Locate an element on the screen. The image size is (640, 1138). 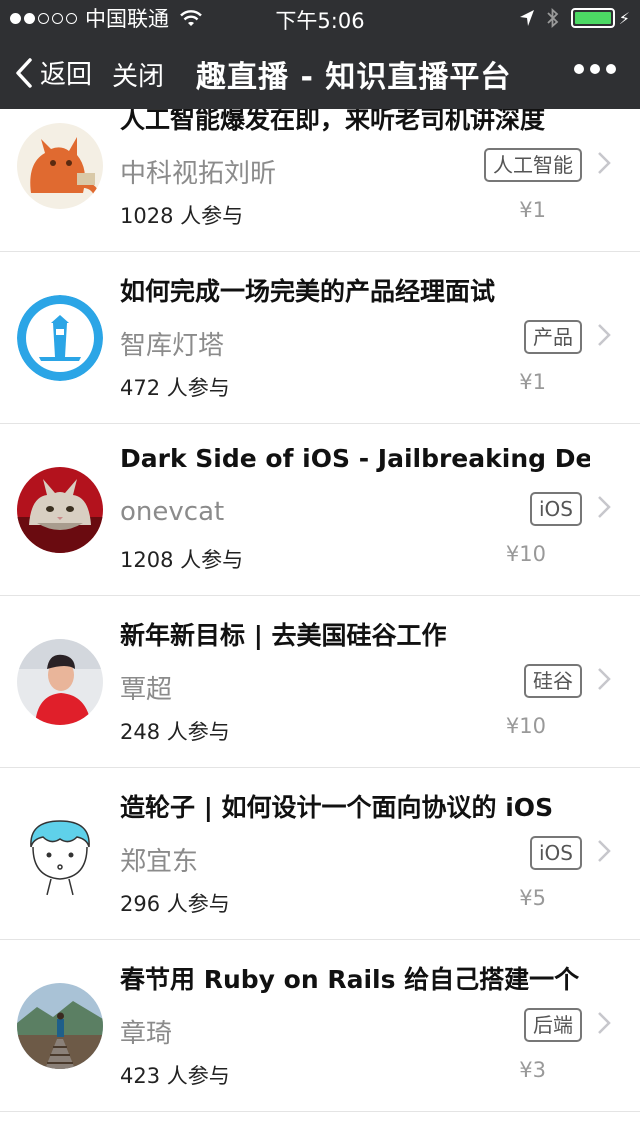
status-bar: 中国联通 下午5:06 ⚡ is located at coordinates (320, 18).